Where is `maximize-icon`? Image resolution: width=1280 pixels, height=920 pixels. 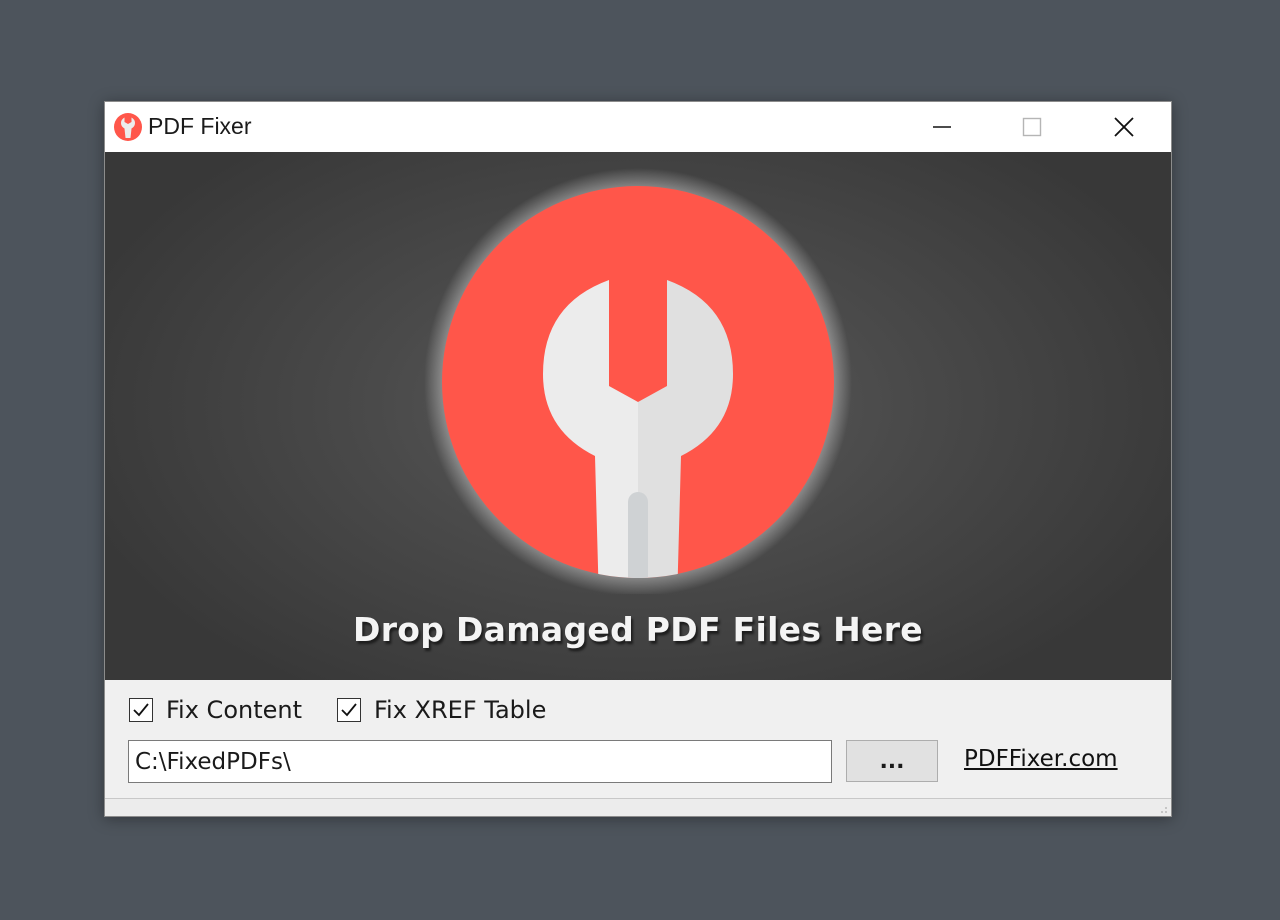 maximize-icon is located at coordinates (1032, 127).